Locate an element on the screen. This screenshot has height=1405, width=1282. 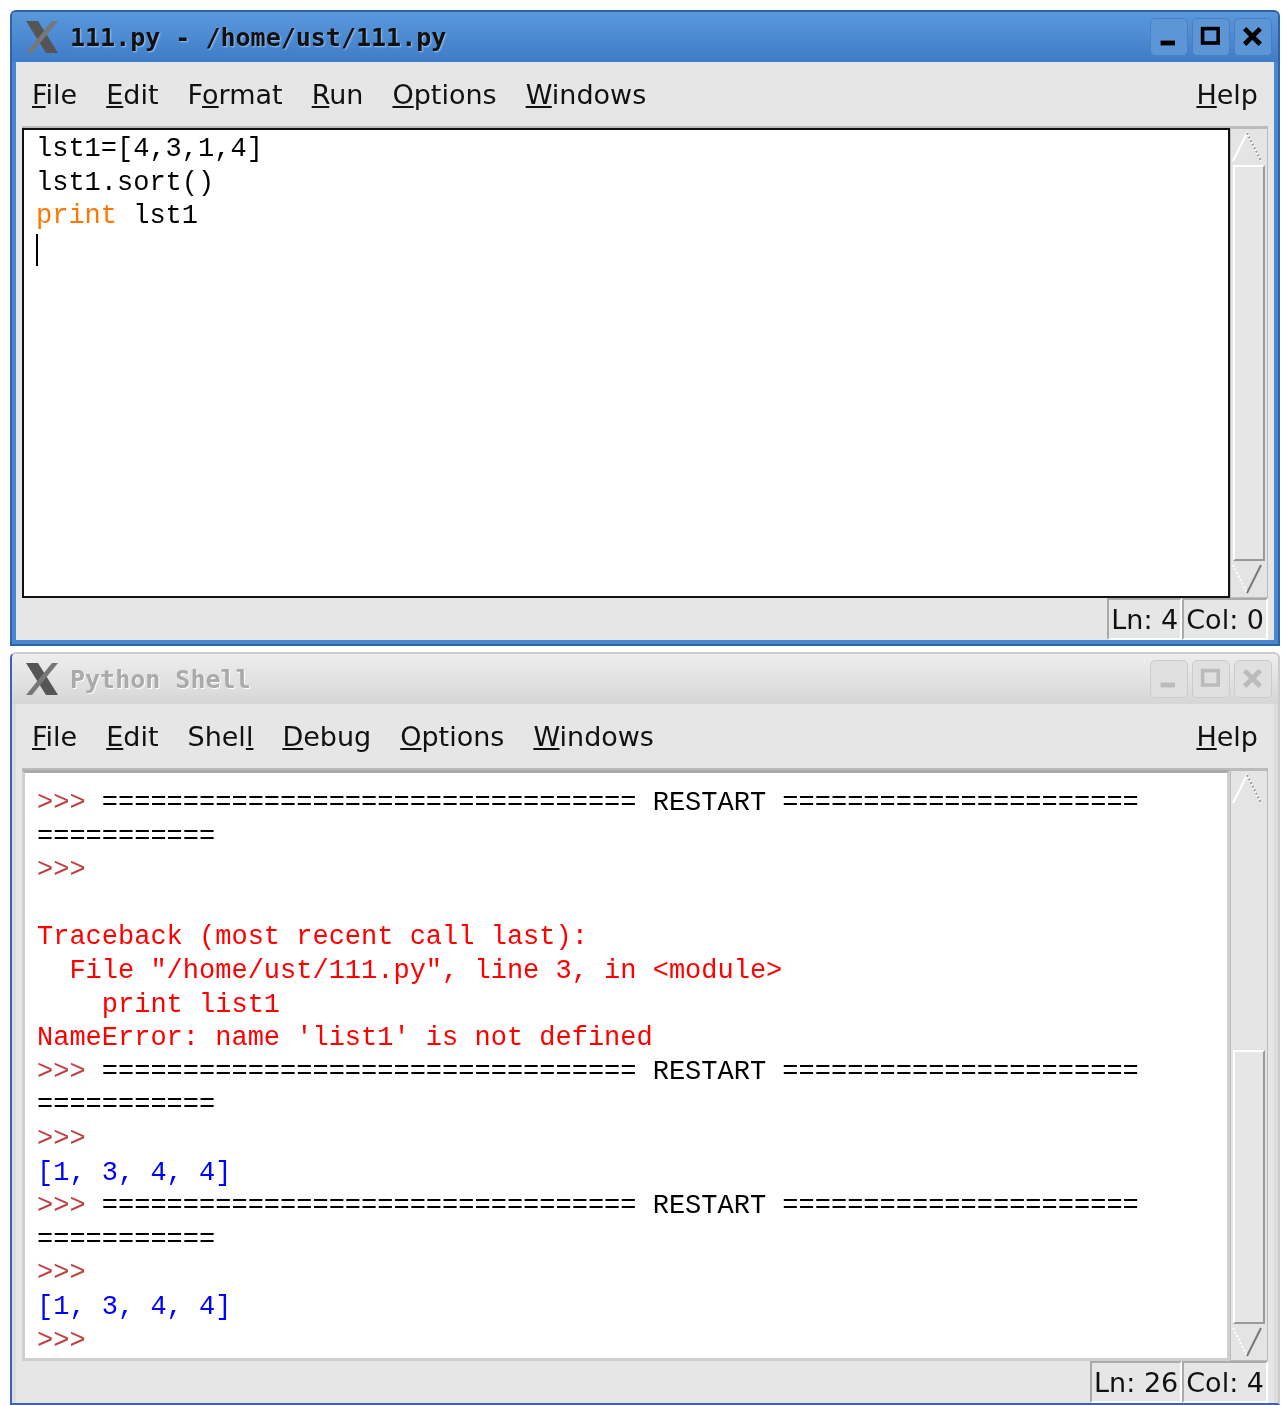
window-title: Python Shell is located at coordinates (160, 679).